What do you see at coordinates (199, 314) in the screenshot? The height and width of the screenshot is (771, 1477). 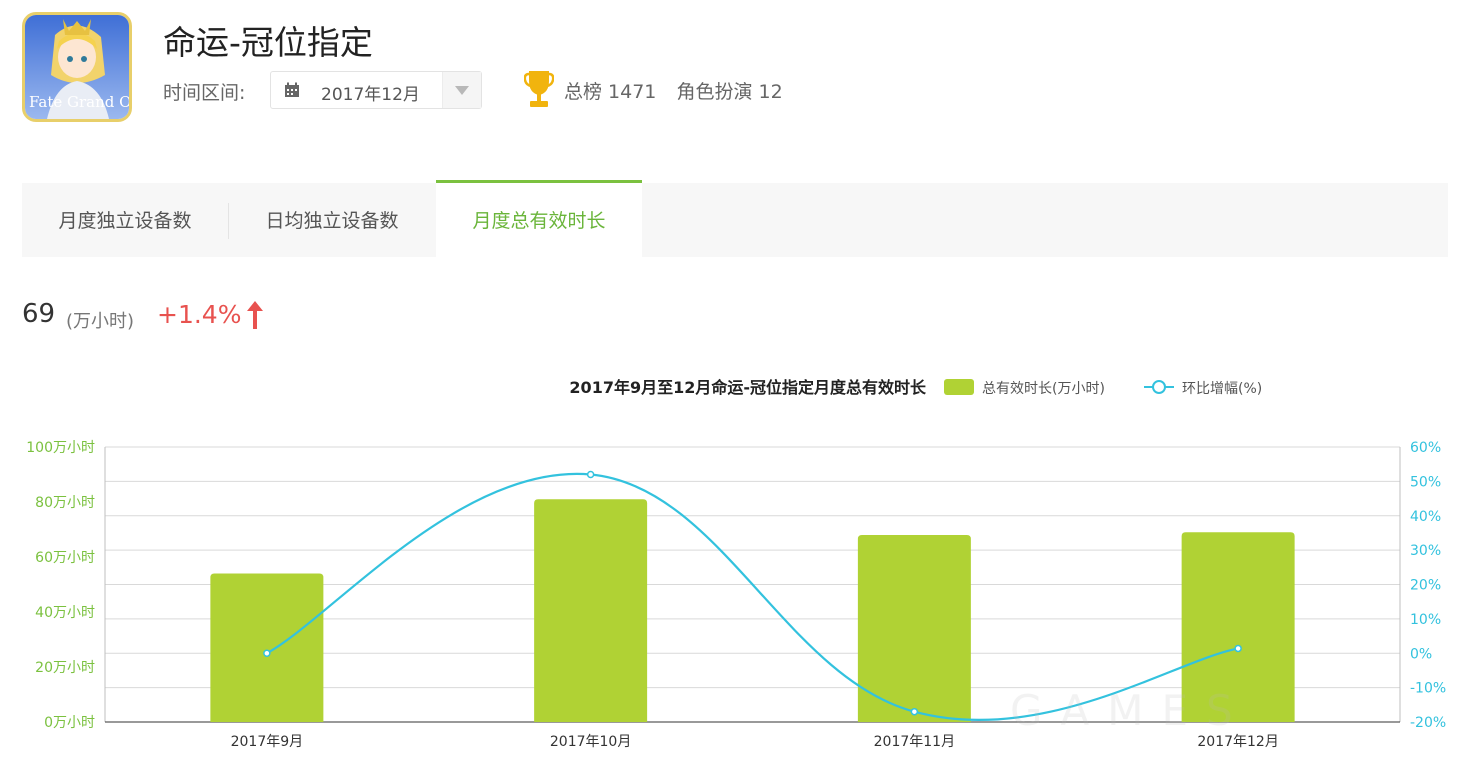 I see `kpi-change: +1.4%` at bounding box center [199, 314].